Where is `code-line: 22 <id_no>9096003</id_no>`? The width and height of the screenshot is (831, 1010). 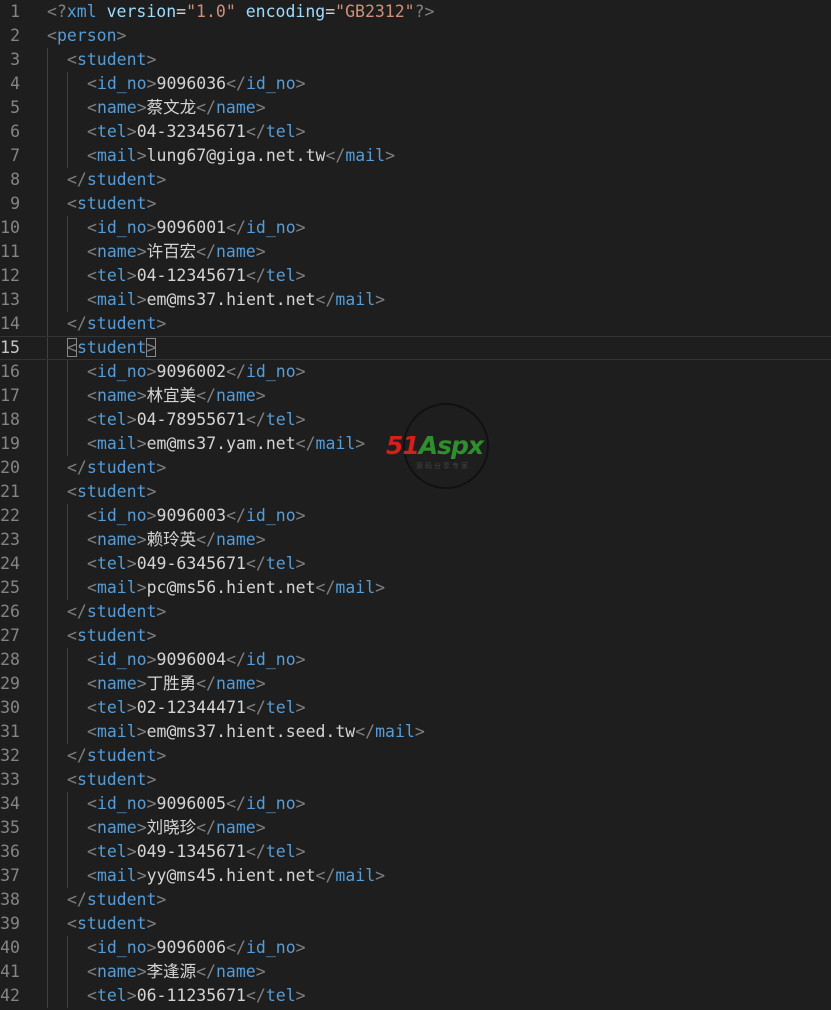 code-line: 22 <id_no>9096003</id_no> is located at coordinates (415, 516).